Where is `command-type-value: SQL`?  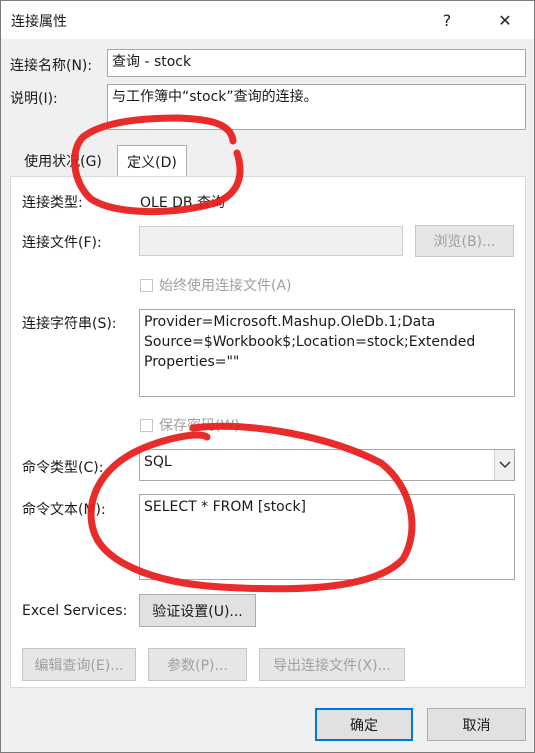
command-type-value: SQL is located at coordinates (158, 462).